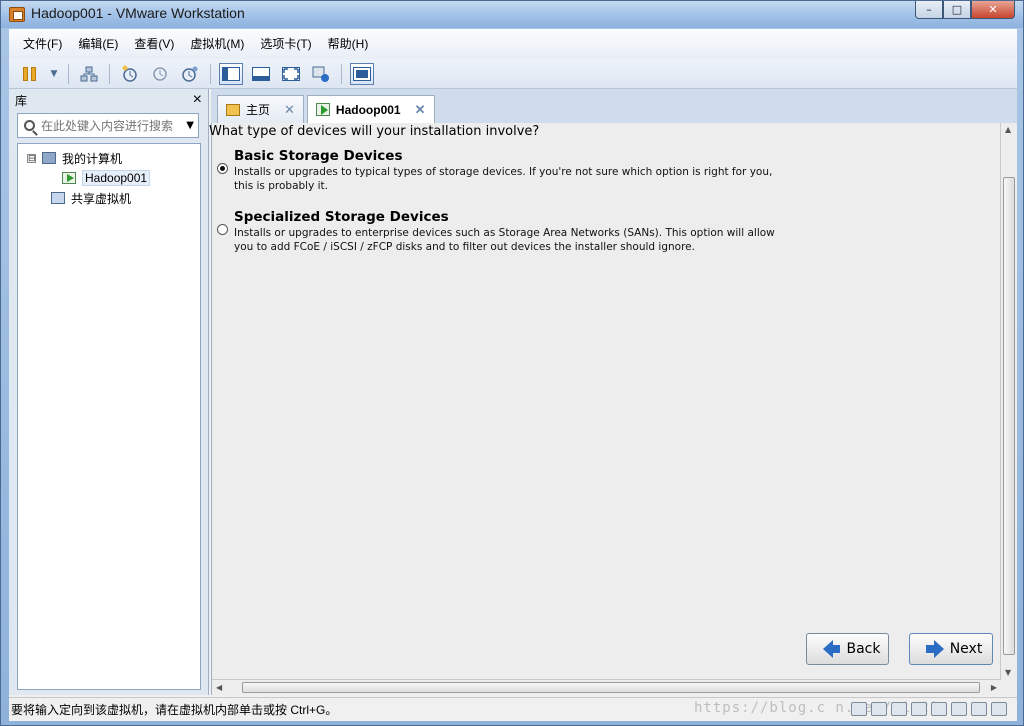  I want to click on snapshot-manager-icon, so click(190, 74).